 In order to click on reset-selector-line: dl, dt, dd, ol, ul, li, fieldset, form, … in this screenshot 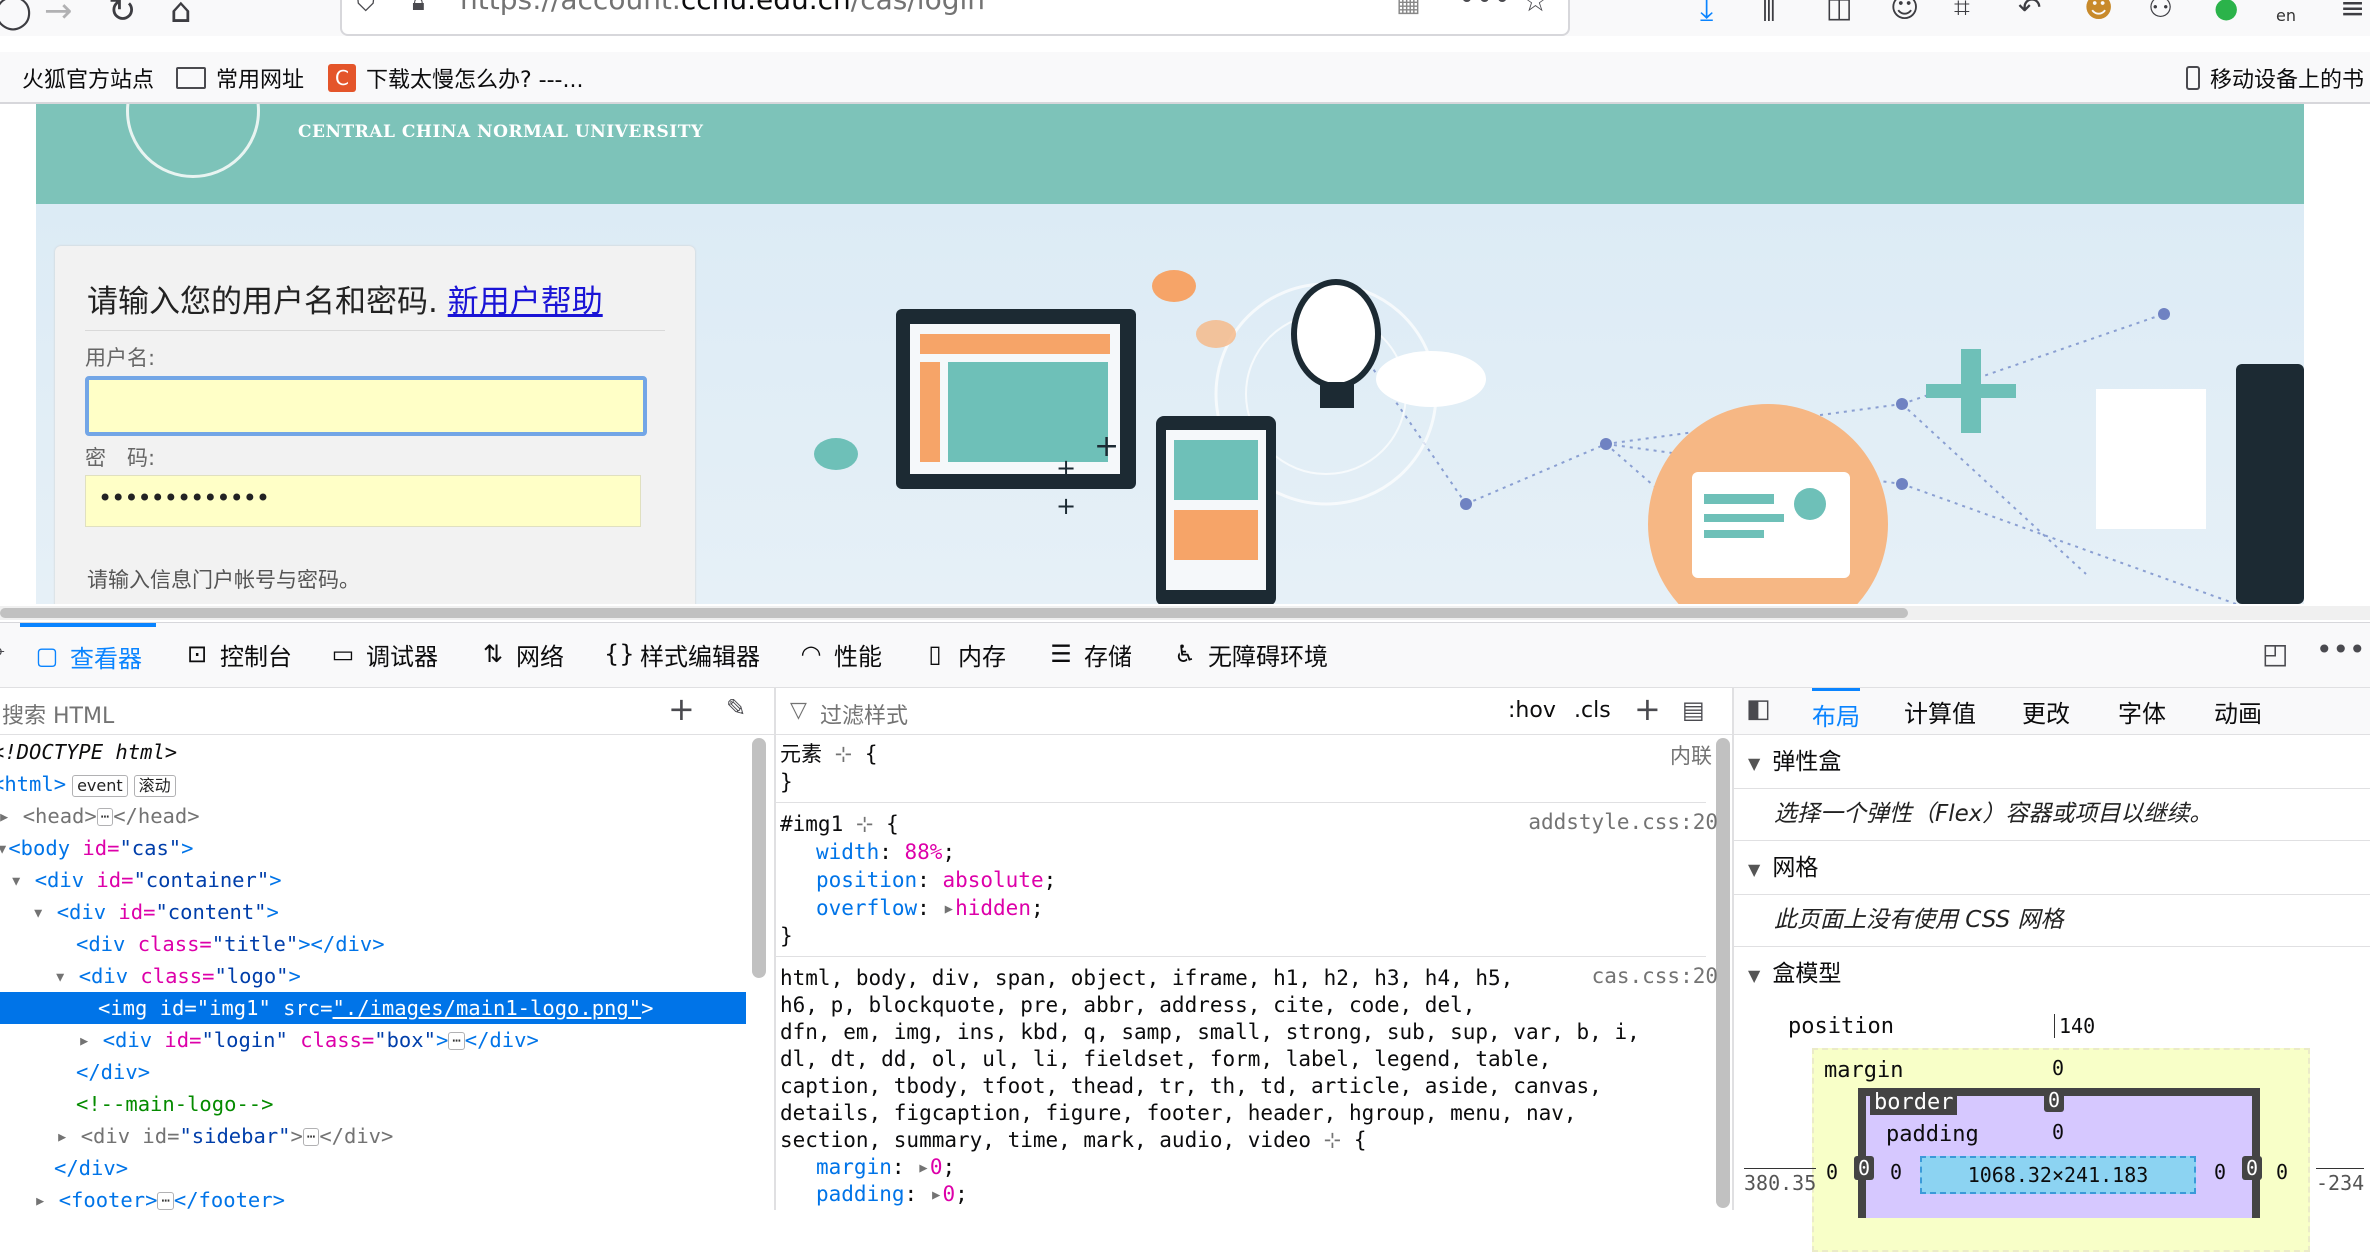, I will do `click(1165, 1059)`.